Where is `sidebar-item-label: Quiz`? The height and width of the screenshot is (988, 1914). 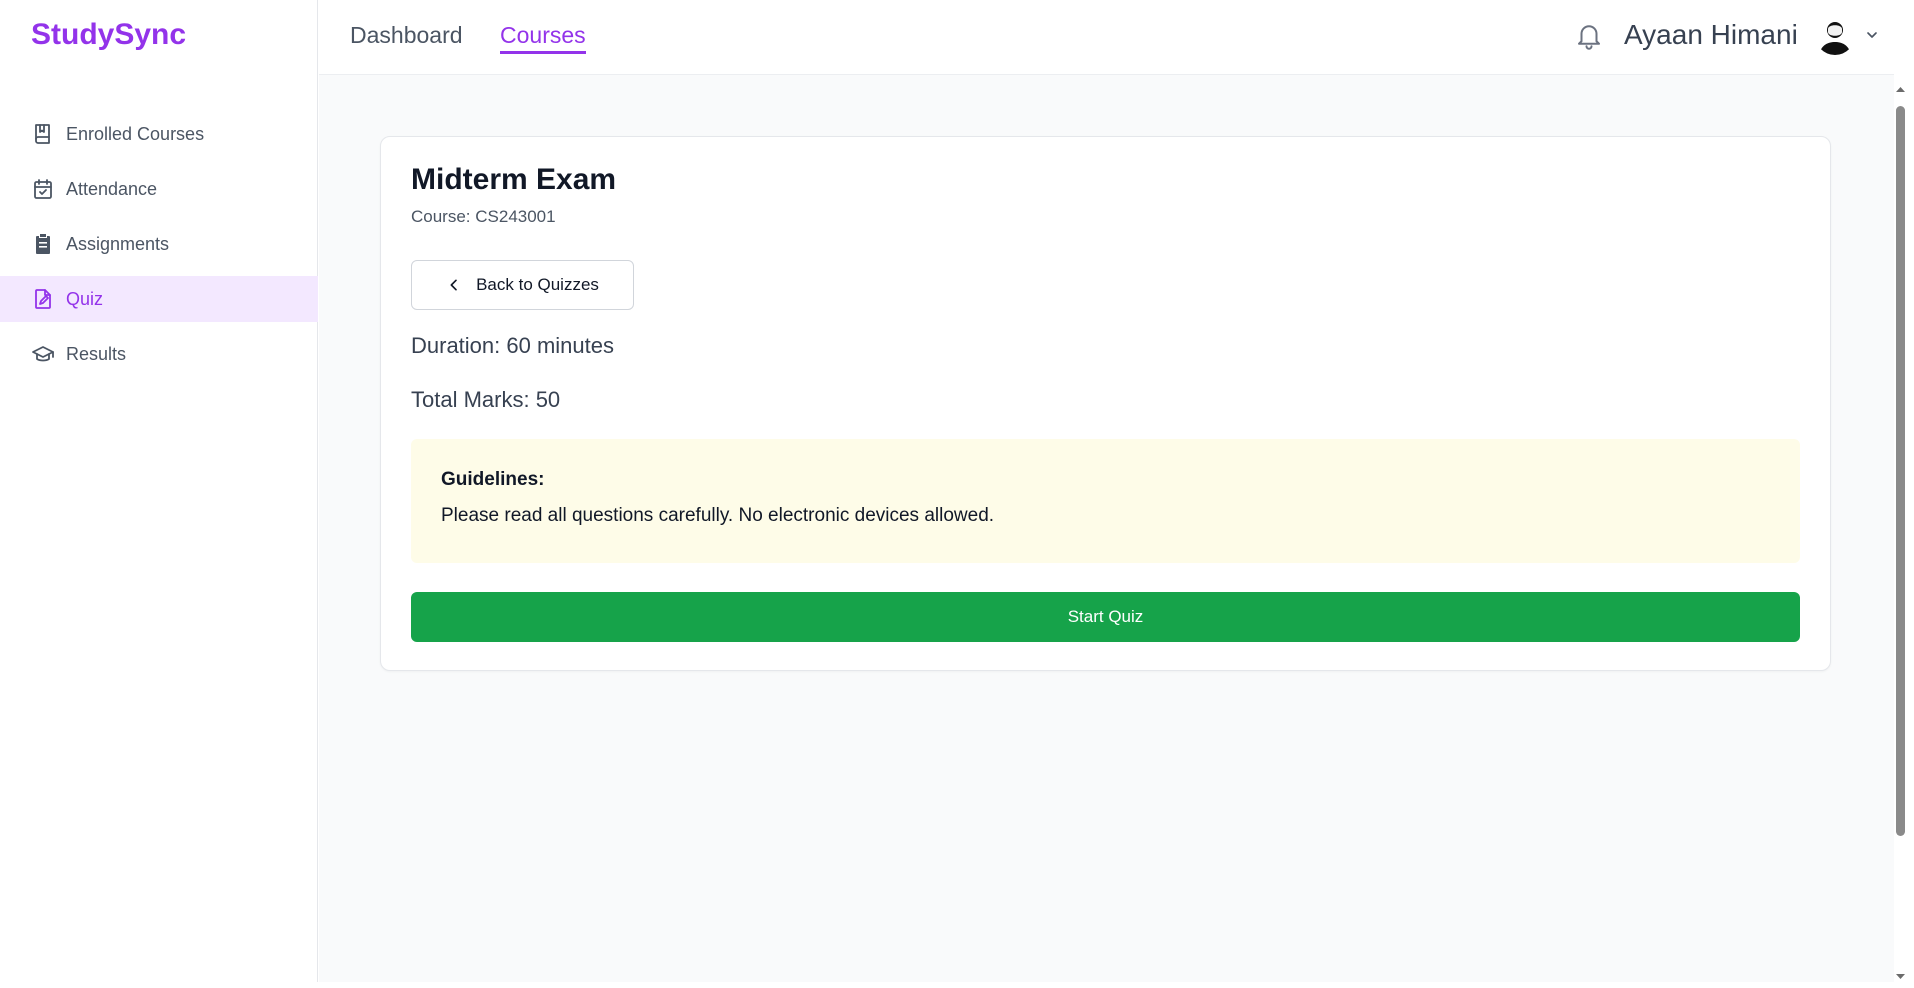
sidebar-item-label: Quiz is located at coordinates (85, 298).